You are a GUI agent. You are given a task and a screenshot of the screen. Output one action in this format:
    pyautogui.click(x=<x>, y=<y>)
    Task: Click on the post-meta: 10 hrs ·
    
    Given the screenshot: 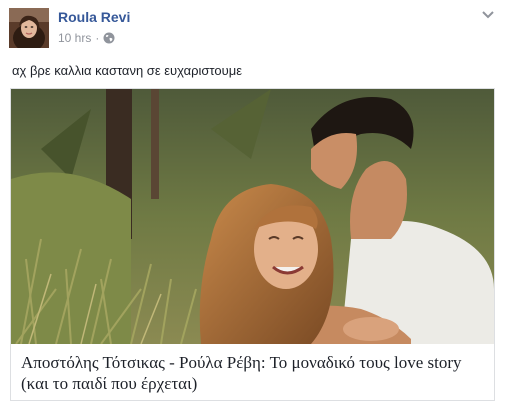 What is the action you would take?
    pyautogui.click(x=86, y=38)
    